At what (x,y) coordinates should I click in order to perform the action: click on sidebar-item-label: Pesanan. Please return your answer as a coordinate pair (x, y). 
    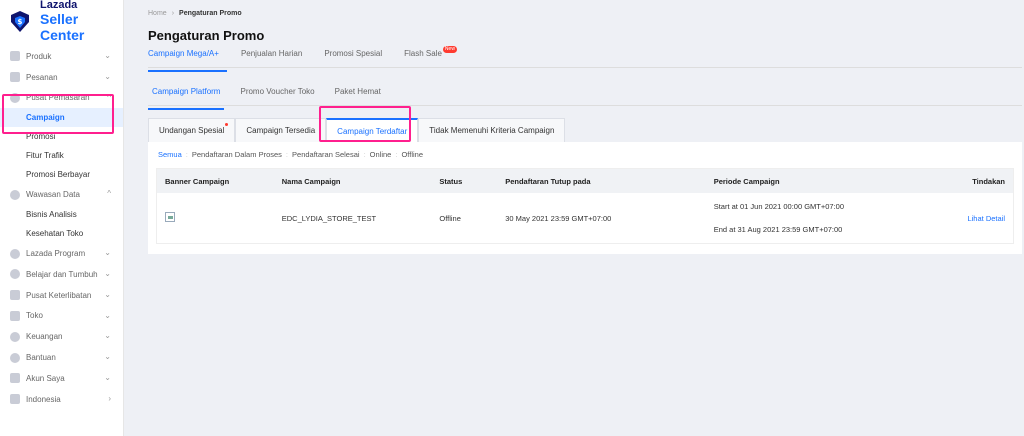
    Looking at the image, I should click on (42, 77).